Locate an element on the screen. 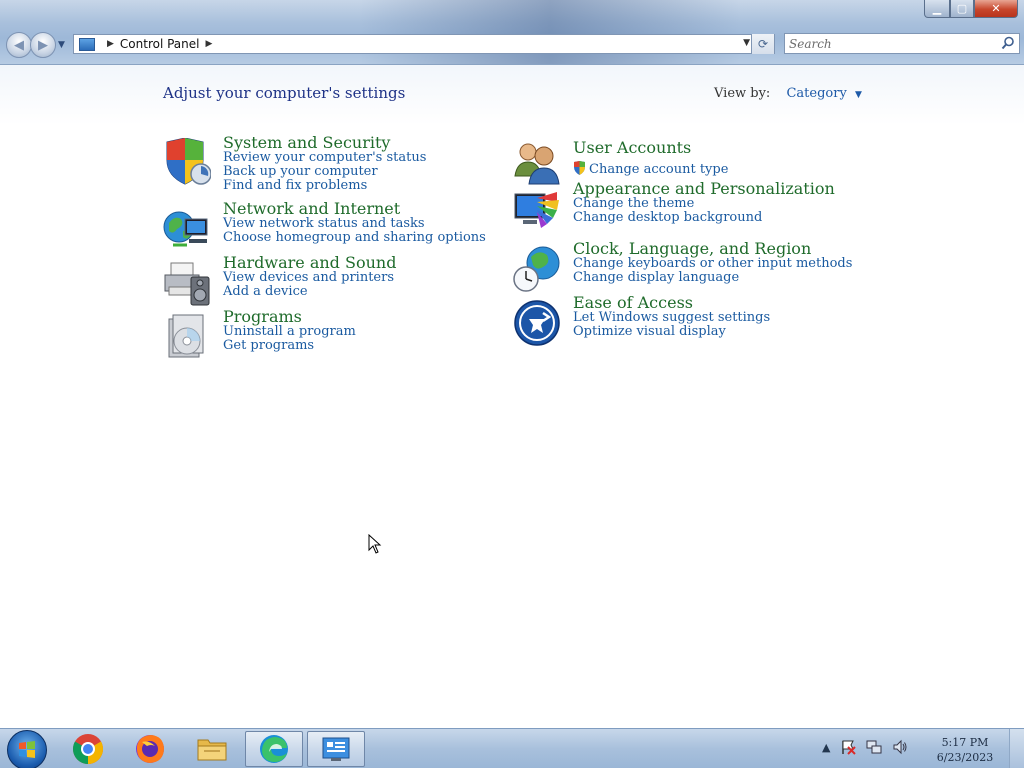 The width and height of the screenshot is (1024, 768). windows-logo-icon is located at coordinates (27, 749).